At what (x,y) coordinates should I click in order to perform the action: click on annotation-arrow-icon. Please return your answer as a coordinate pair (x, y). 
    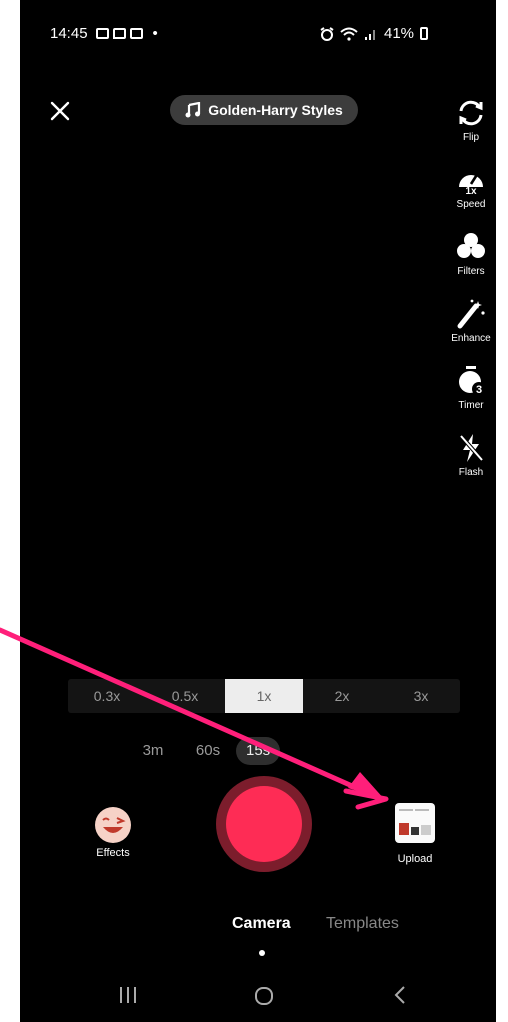
    Looking at the image, I should click on (194, 718).